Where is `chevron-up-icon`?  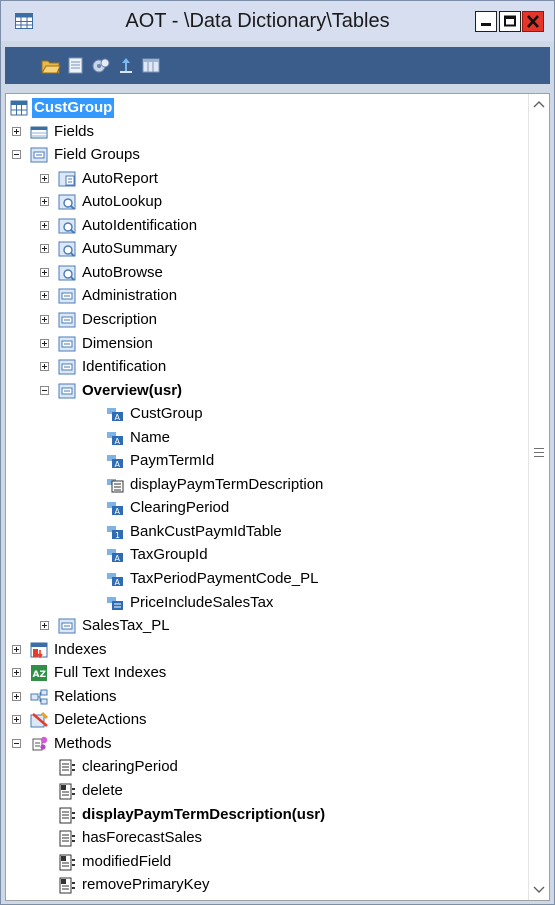 chevron-up-icon is located at coordinates (539, 104).